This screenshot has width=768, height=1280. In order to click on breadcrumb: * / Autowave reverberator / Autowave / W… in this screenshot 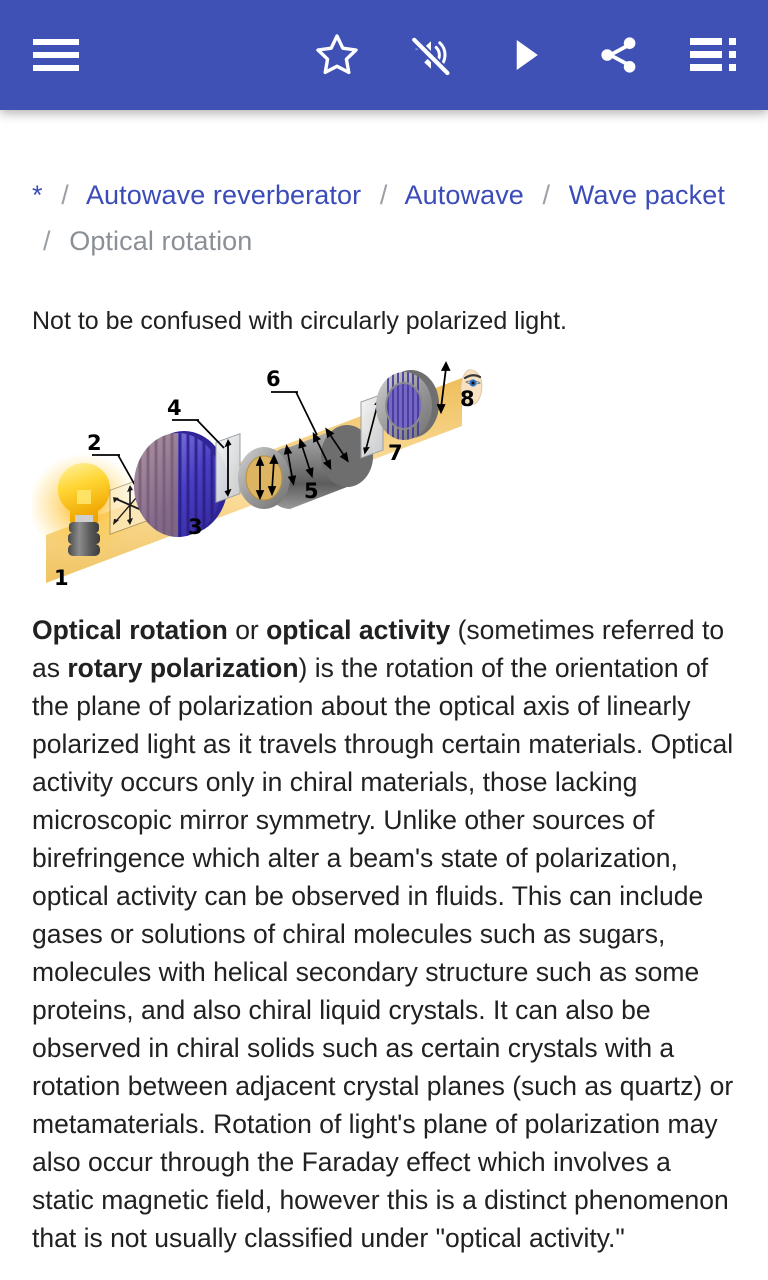, I will do `click(384, 187)`.